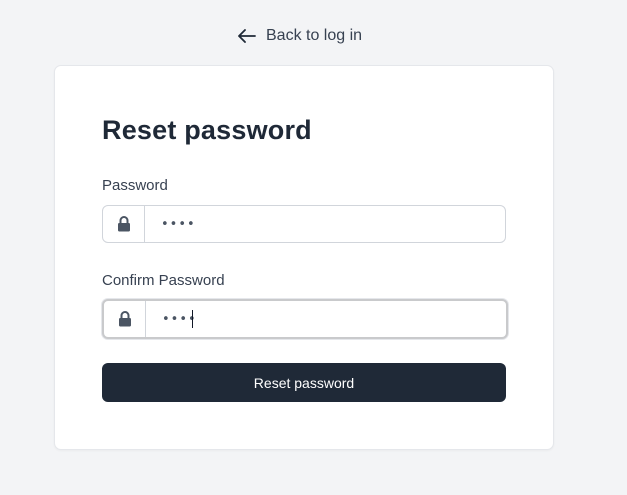 The width and height of the screenshot is (627, 495). What do you see at coordinates (325, 224) in the screenshot?
I see `password-input` at bounding box center [325, 224].